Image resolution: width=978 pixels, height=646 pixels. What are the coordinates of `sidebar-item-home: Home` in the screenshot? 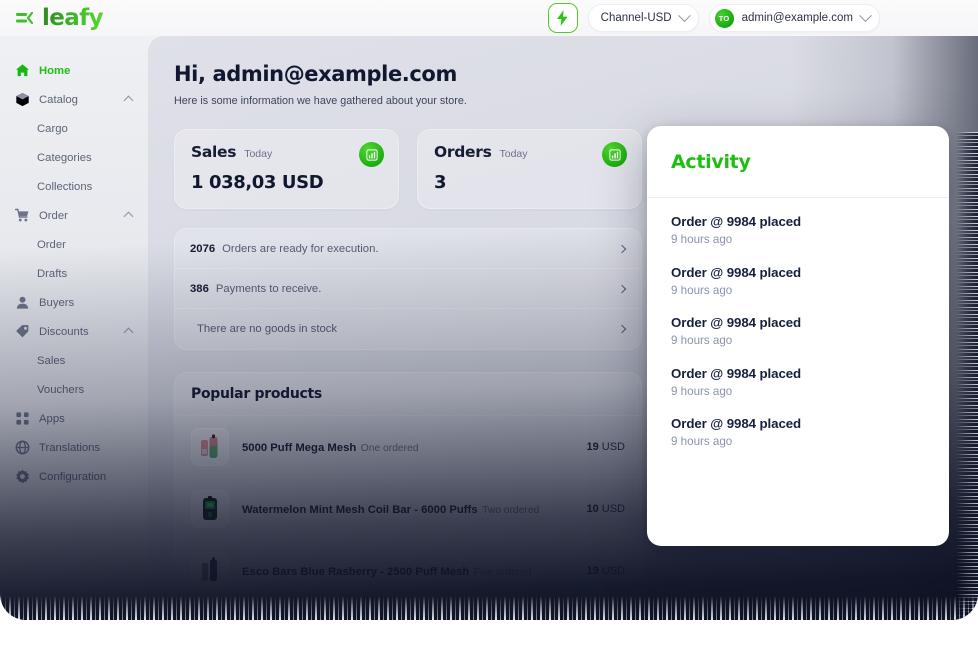 It's located at (74, 70).